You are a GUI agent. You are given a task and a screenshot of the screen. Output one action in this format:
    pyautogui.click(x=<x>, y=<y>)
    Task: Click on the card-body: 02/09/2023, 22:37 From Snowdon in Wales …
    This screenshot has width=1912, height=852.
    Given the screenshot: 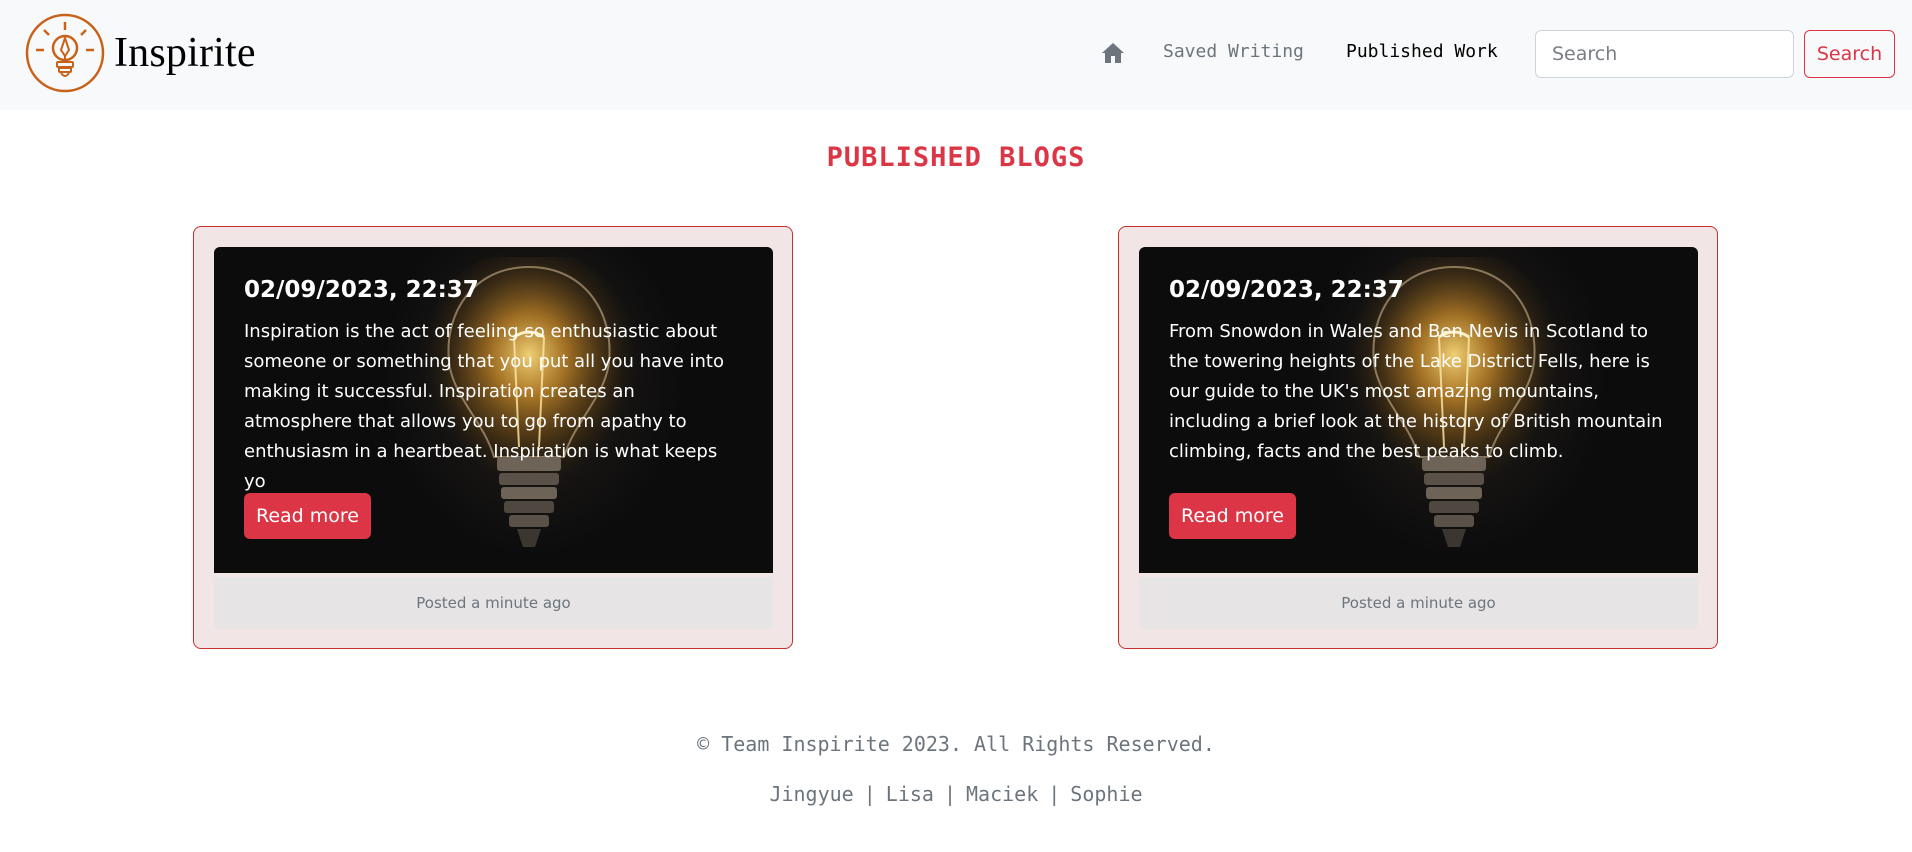 What is the action you would take?
    pyautogui.click(x=1418, y=372)
    